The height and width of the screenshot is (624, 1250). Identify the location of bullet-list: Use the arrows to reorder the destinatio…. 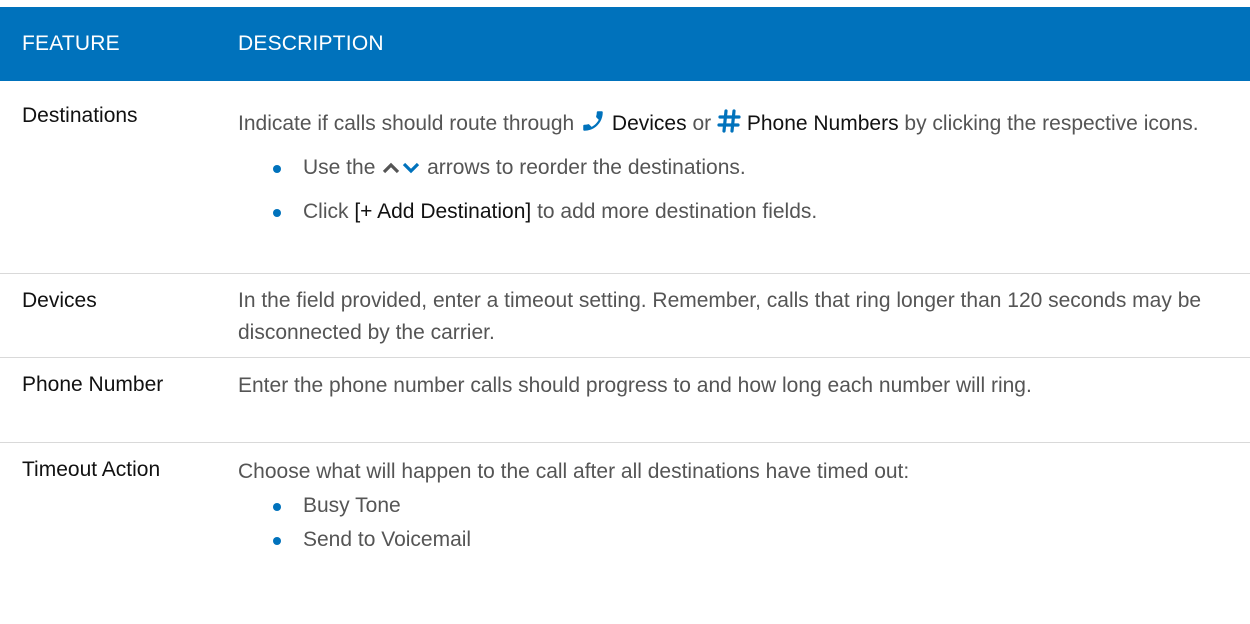
(724, 190).